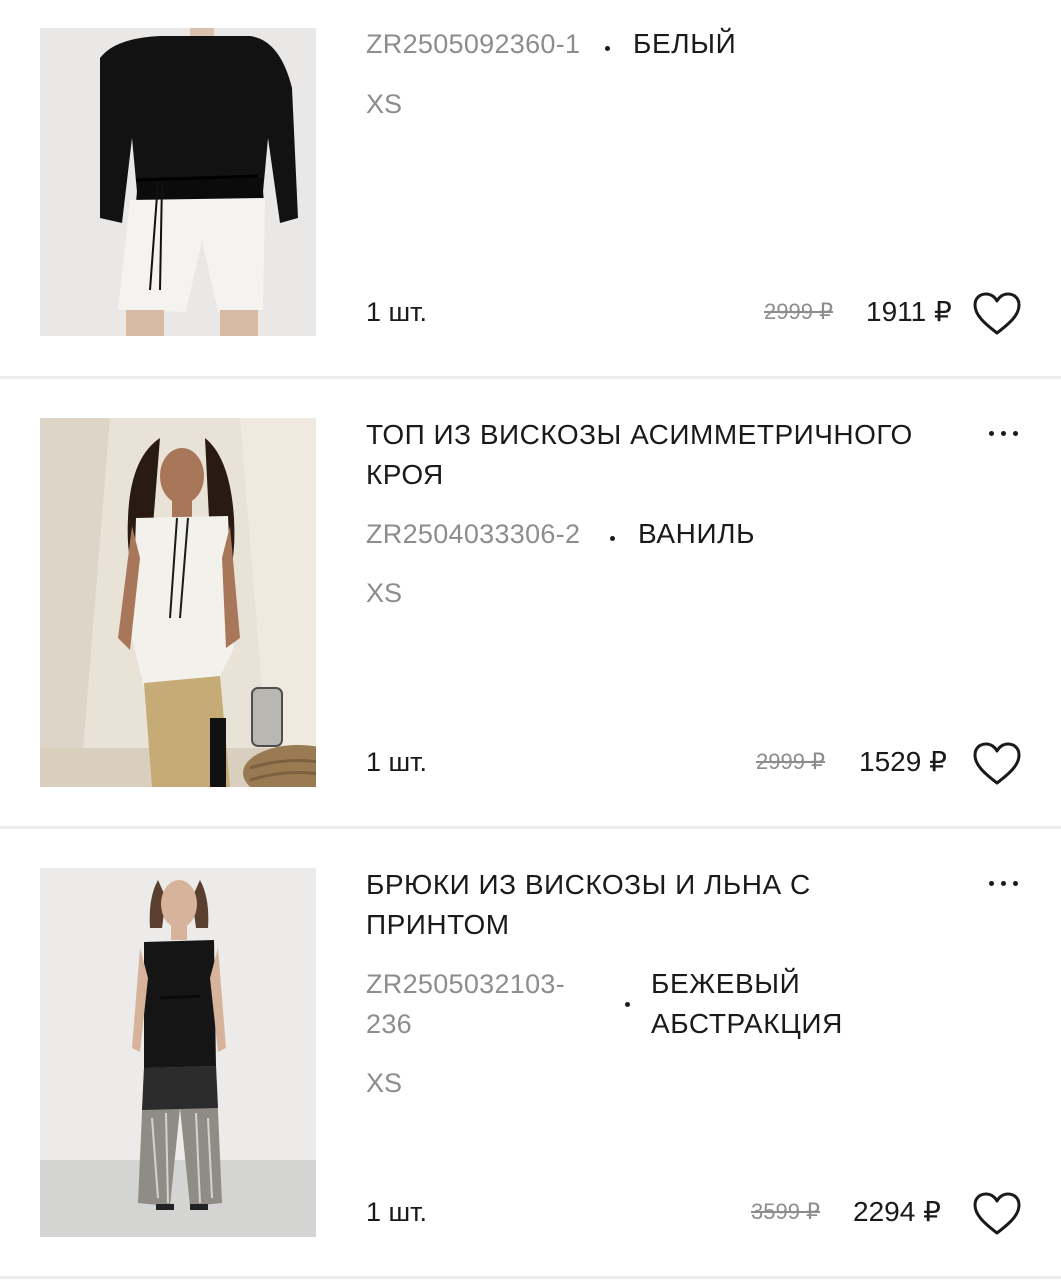  Describe the element at coordinates (661, 905) in the screenshot. I see `product-title: БРЮКИ ИЗ ВИСКОЗЫ И ЛЬНА С ПРИНТОМ` at that location.